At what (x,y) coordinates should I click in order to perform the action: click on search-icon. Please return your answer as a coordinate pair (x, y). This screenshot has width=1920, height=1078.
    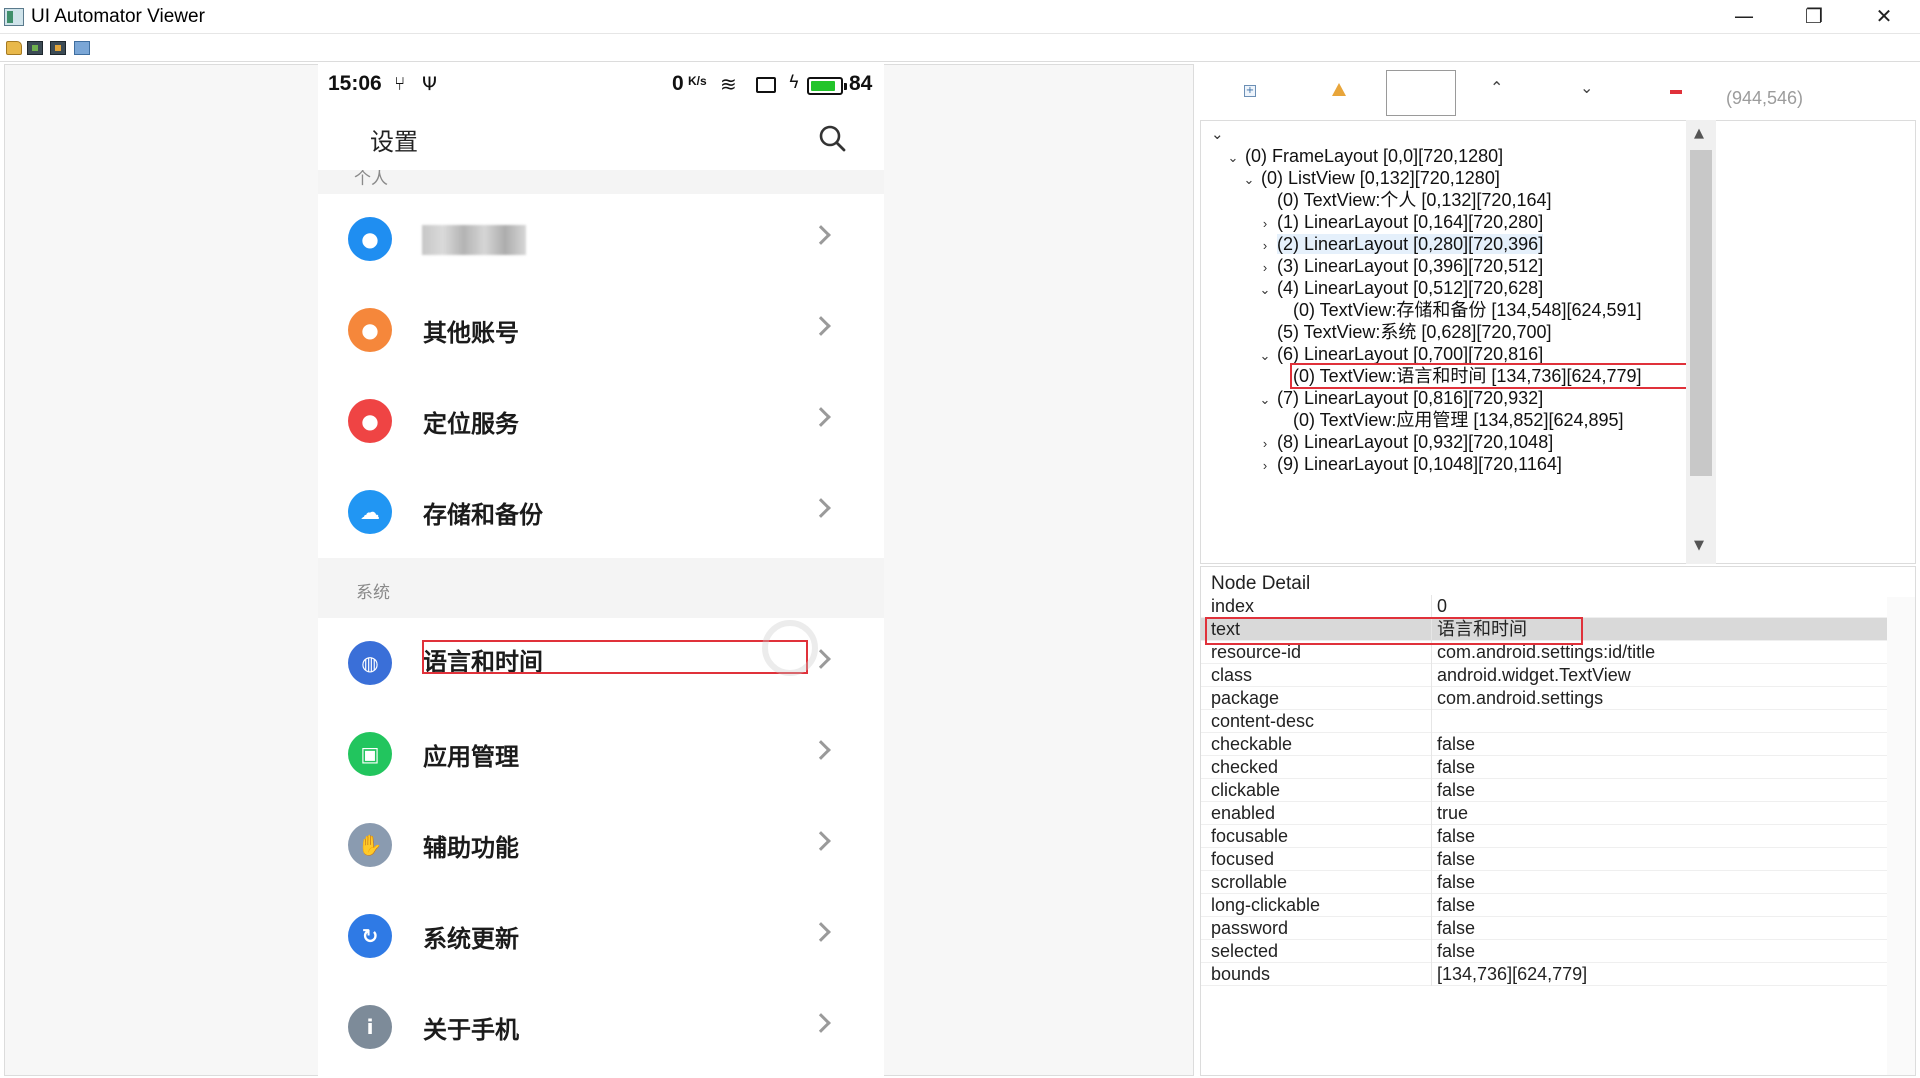
    Looking at the image, I should click on (832, 138).